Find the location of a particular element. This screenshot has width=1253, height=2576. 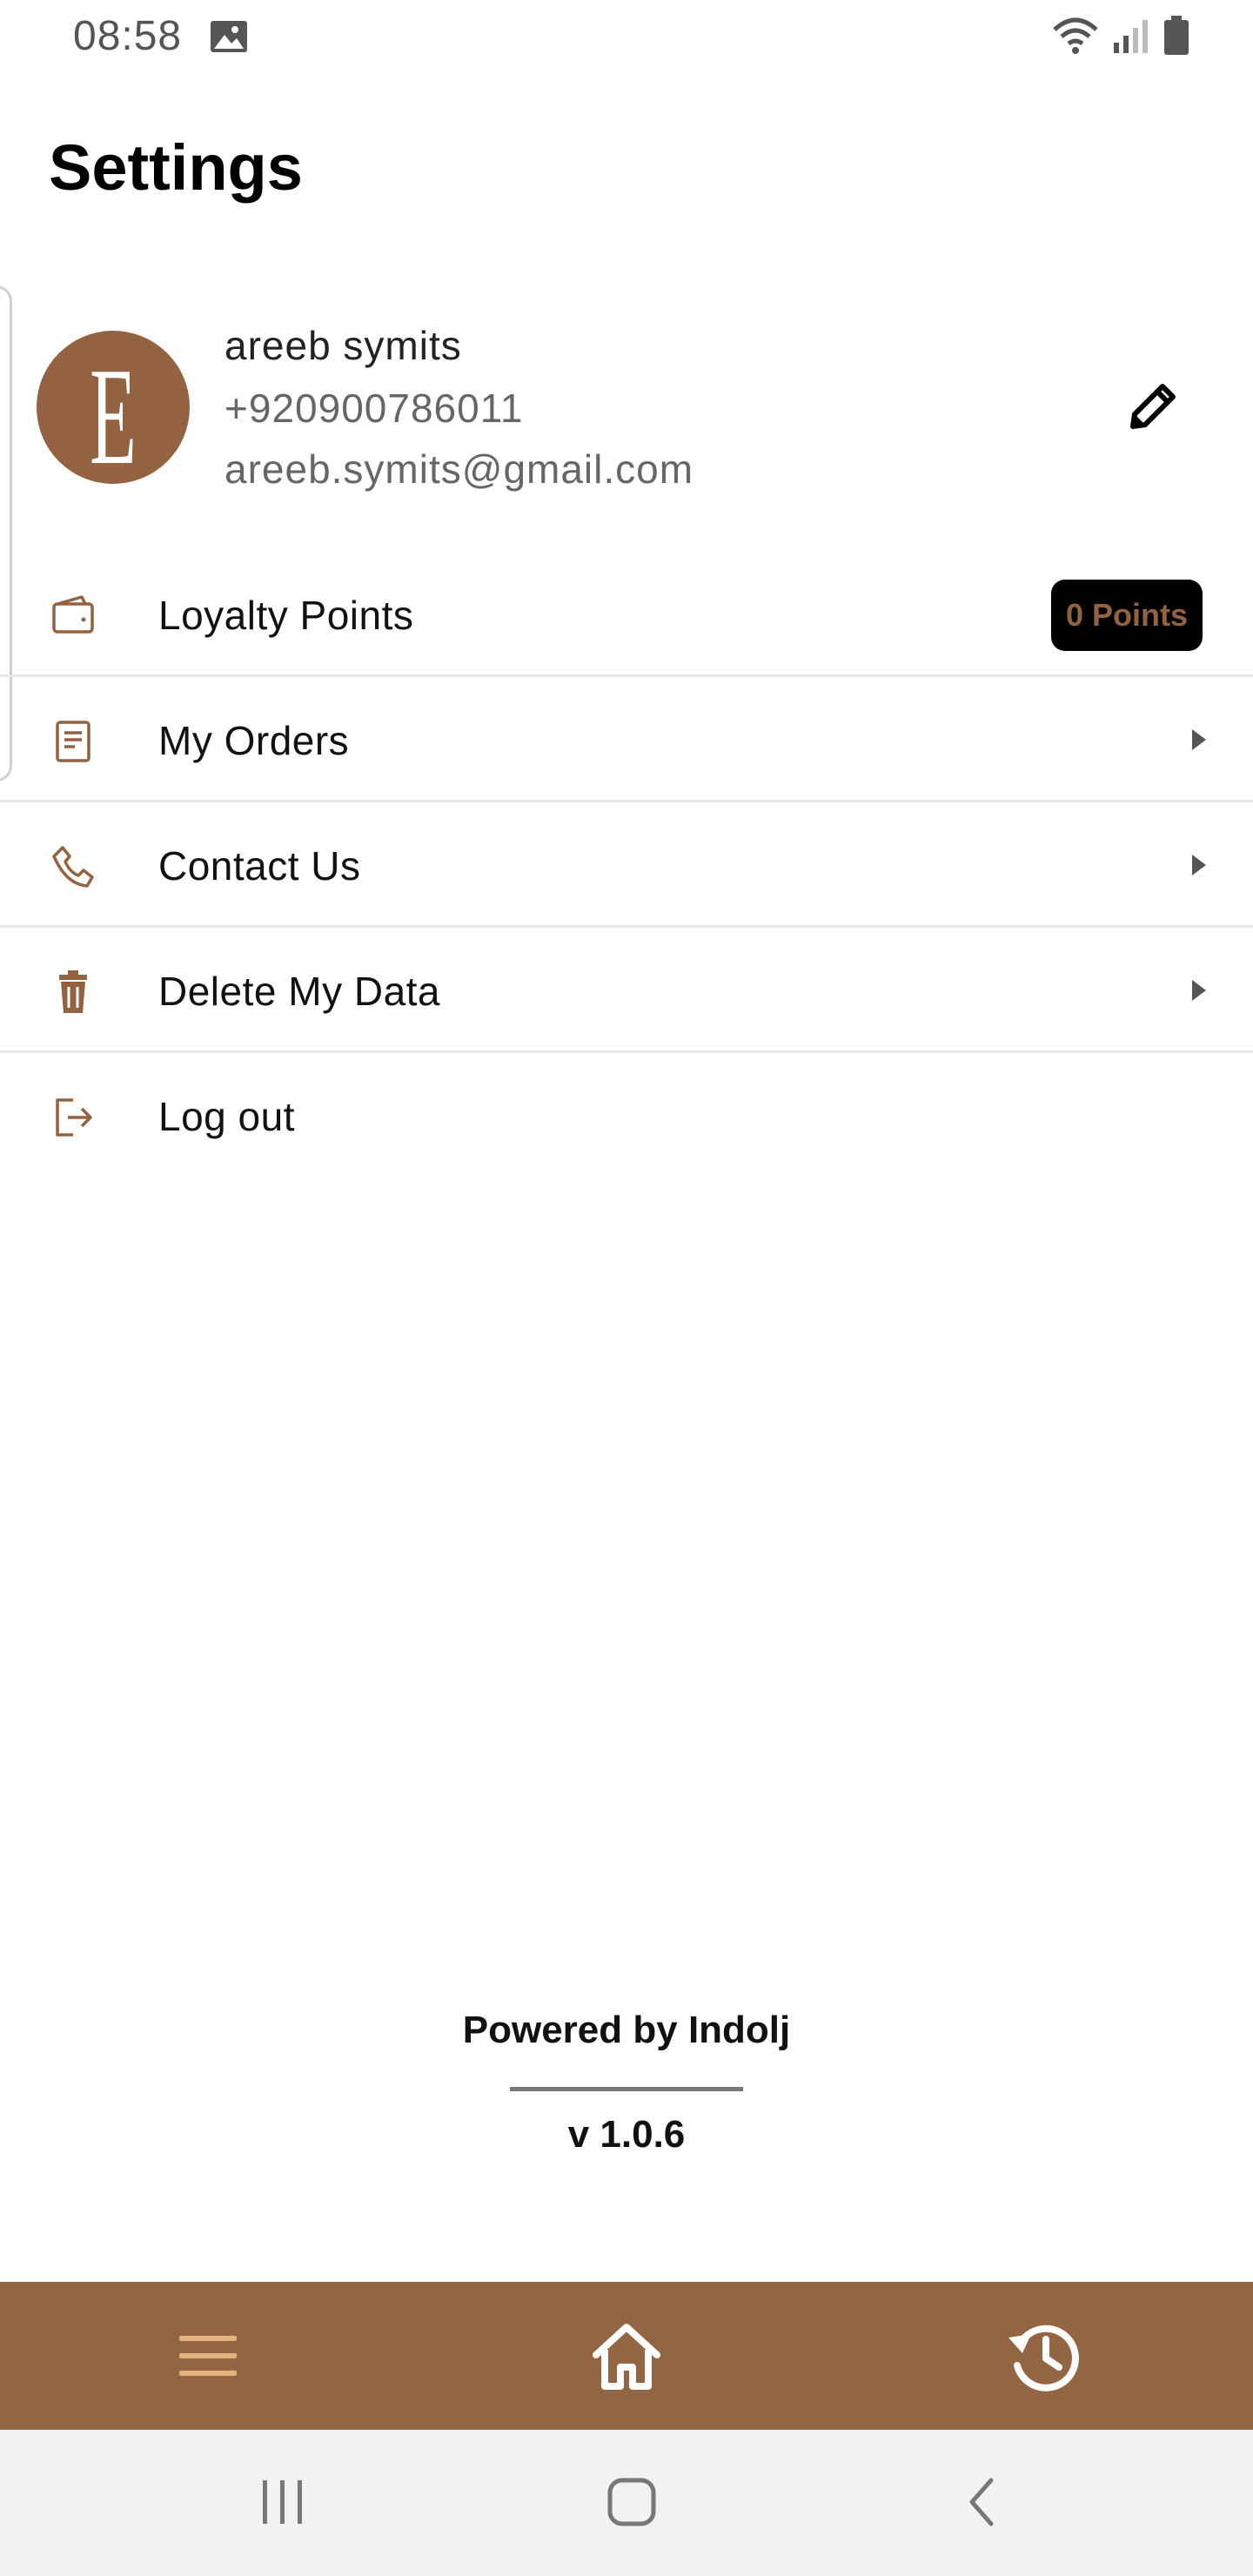

menu-item-loyalty-points: Loyalty Points 0 Points is located at coordinates (626, 614).